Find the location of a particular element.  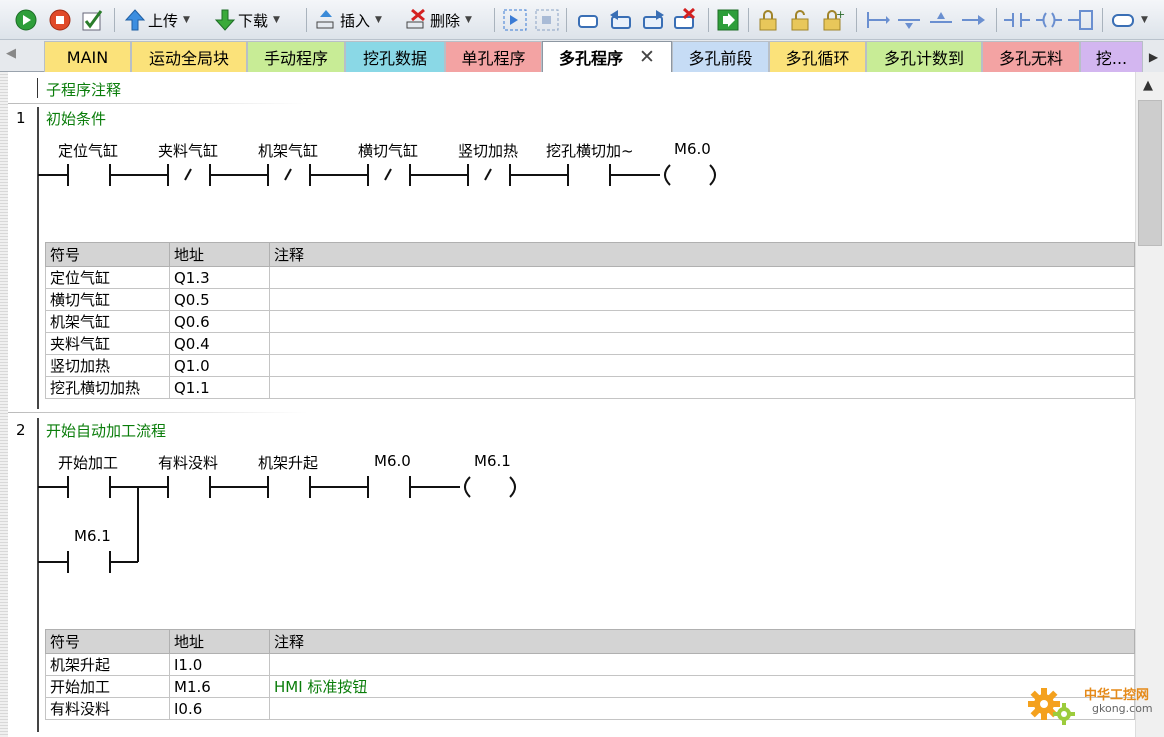

branch-down-button is located at coordinates (877, 20).